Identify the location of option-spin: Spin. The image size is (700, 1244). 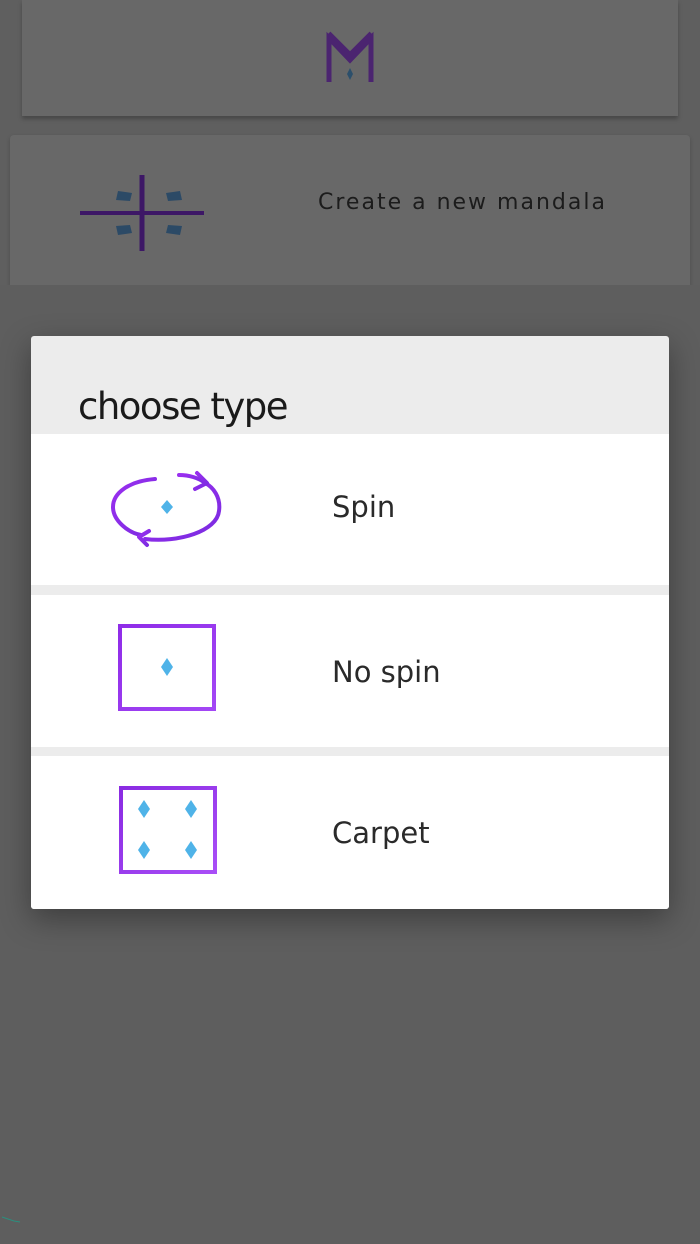
(350, 509).